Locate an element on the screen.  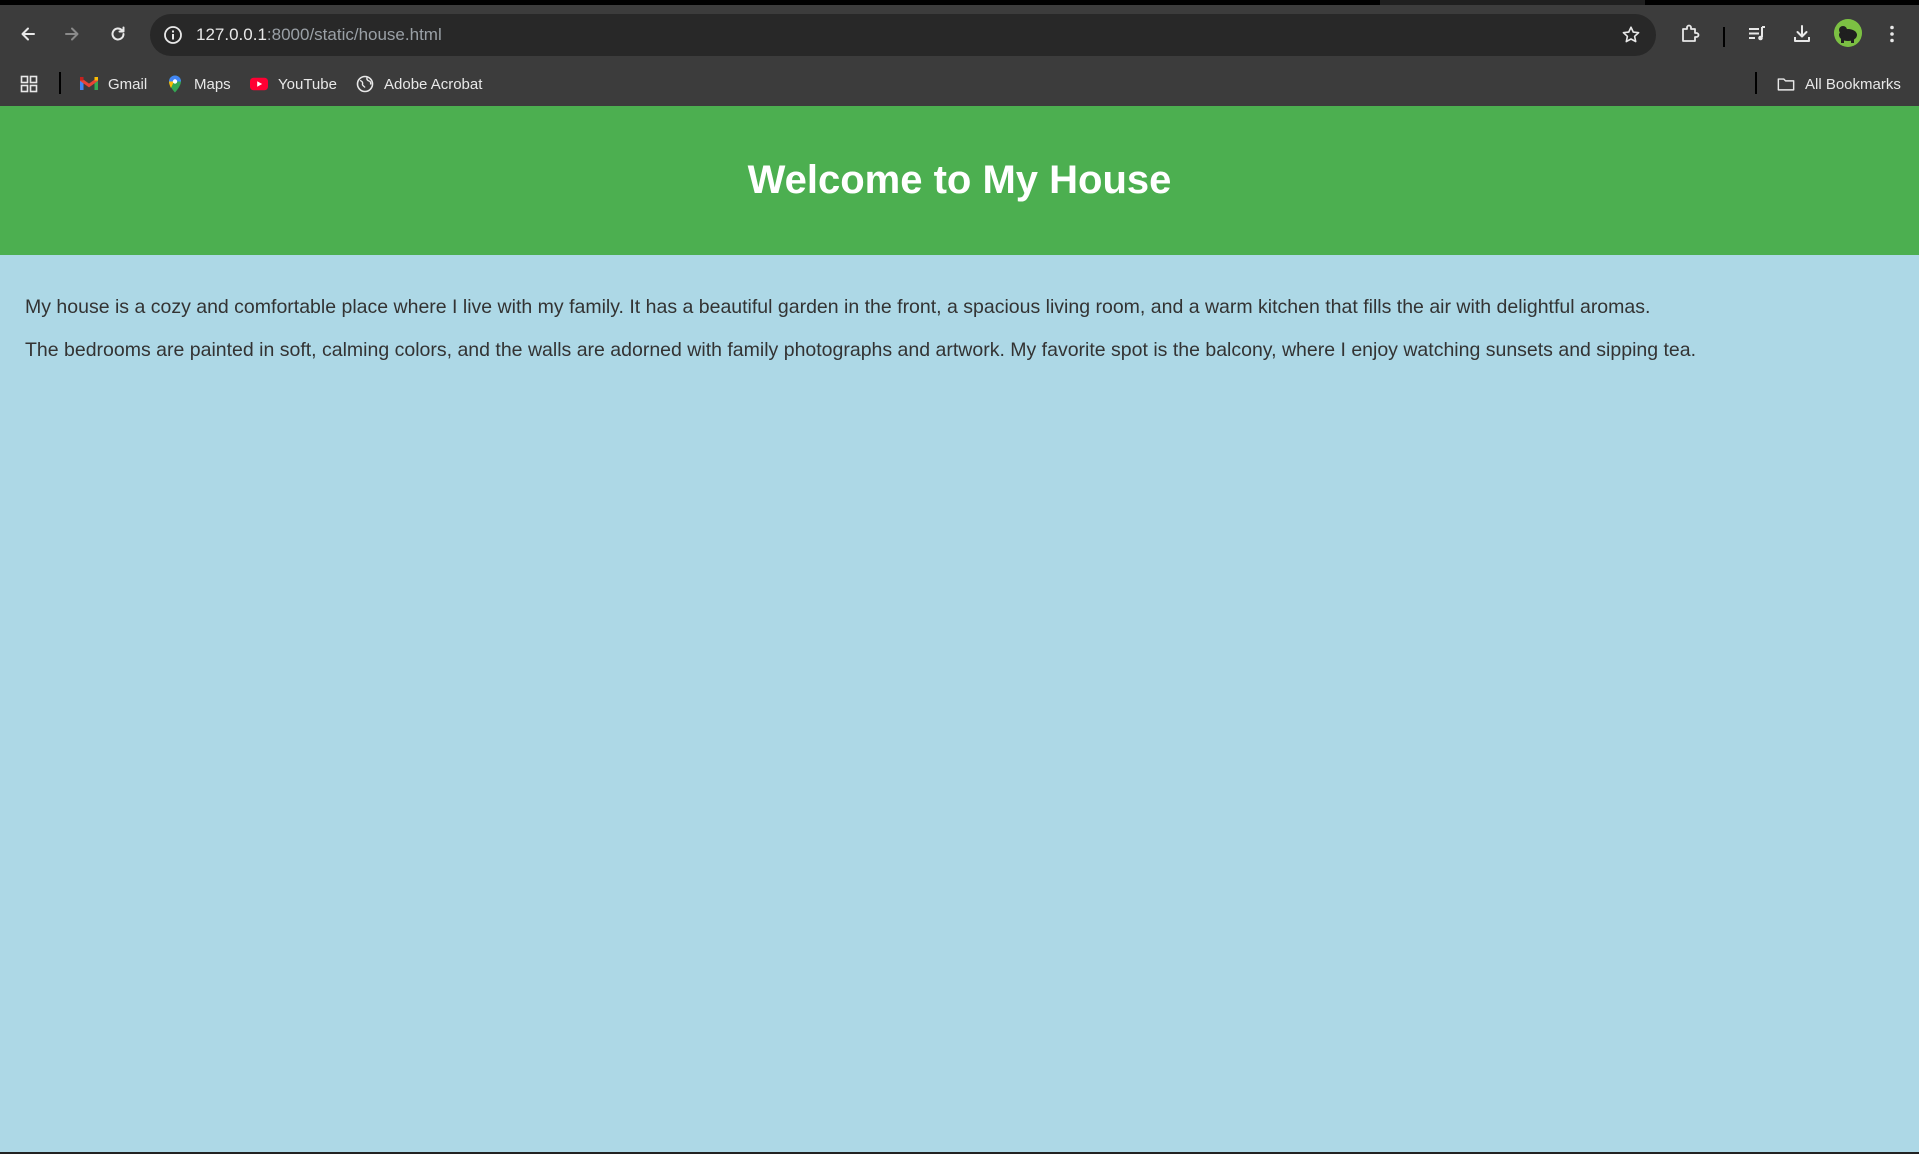
bookmark-star-icon is located at coordinates (1631, 35).